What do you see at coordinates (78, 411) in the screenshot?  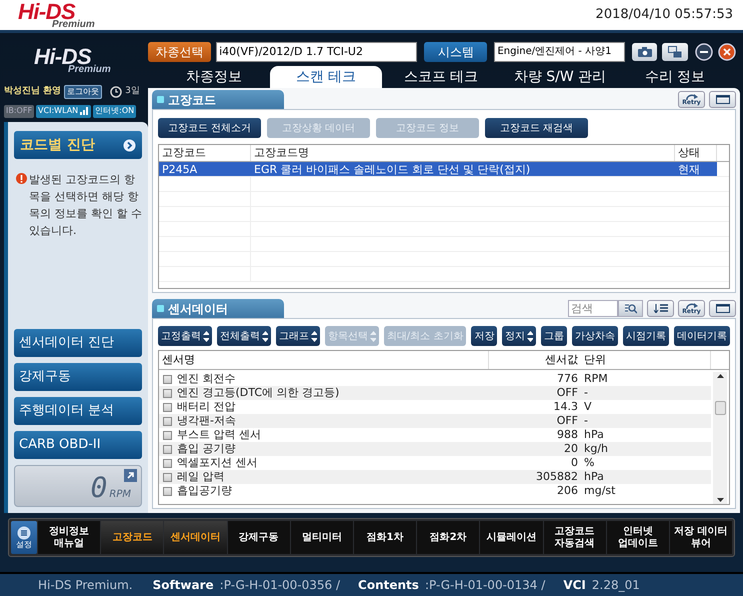 I see `side-menu-button: 주행데이터 분석` at bounding box center [78, 411].